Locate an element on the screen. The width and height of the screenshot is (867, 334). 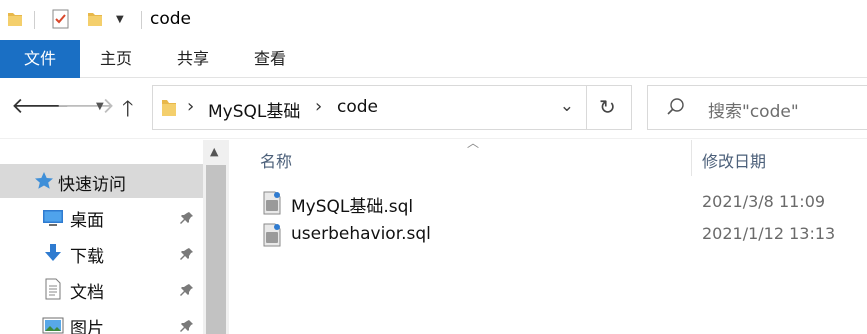
file-name: userbehavior.sql is located at coordinates (361, 234).